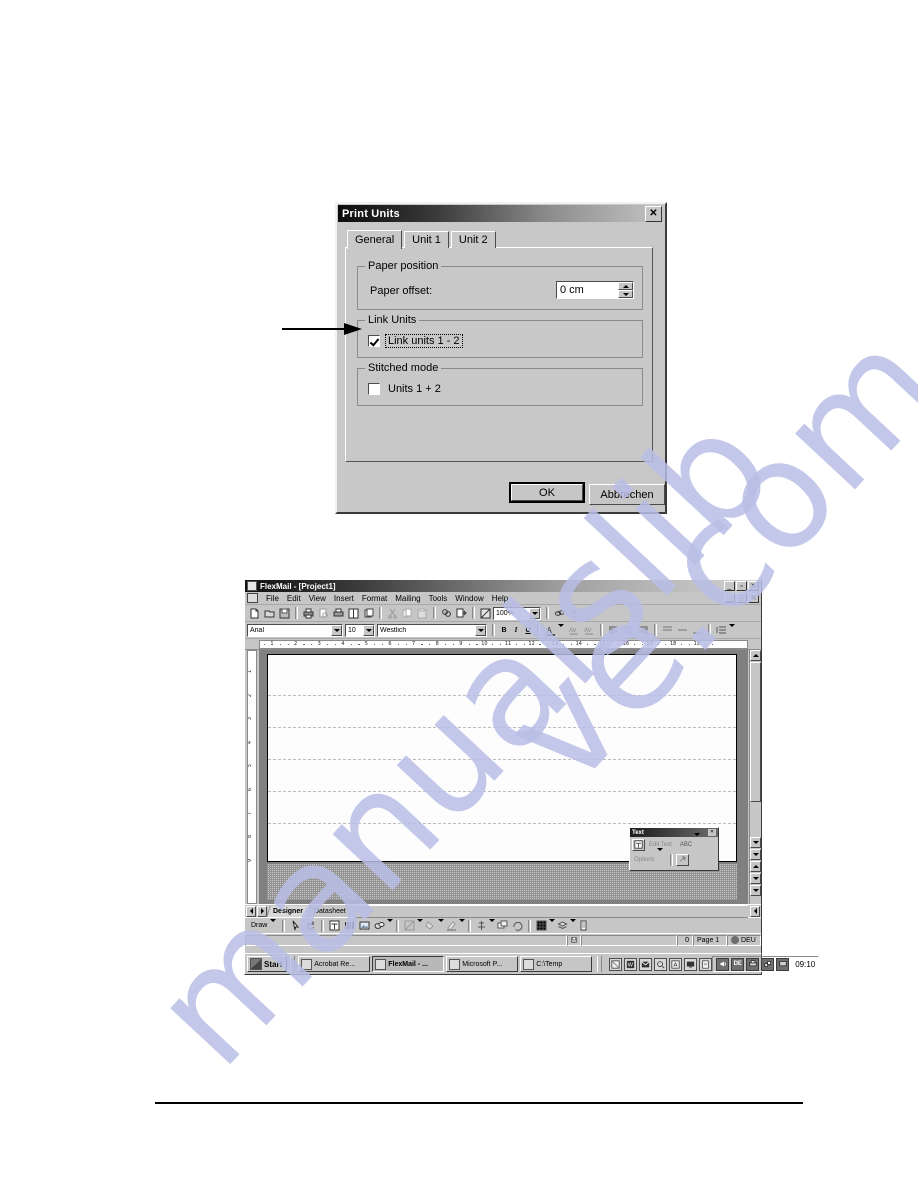  I want to click on printer-icon, so click(753, 964).